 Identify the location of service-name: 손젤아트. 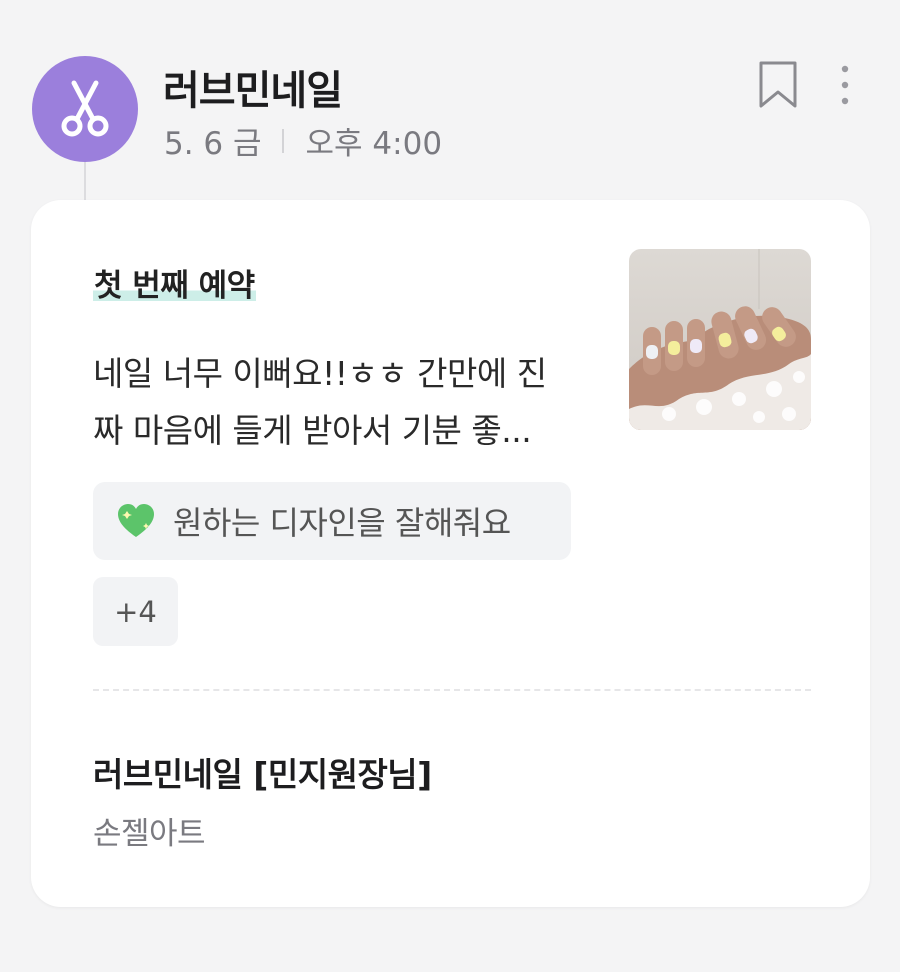
(149, 834).